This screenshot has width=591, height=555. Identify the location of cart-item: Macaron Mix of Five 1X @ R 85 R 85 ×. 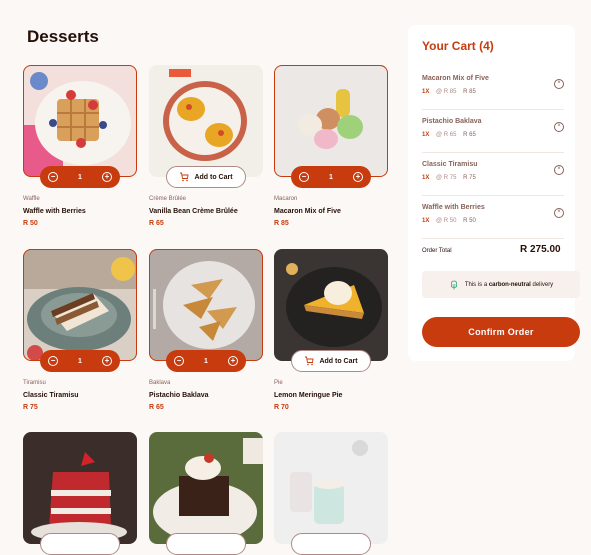
(493, 88).